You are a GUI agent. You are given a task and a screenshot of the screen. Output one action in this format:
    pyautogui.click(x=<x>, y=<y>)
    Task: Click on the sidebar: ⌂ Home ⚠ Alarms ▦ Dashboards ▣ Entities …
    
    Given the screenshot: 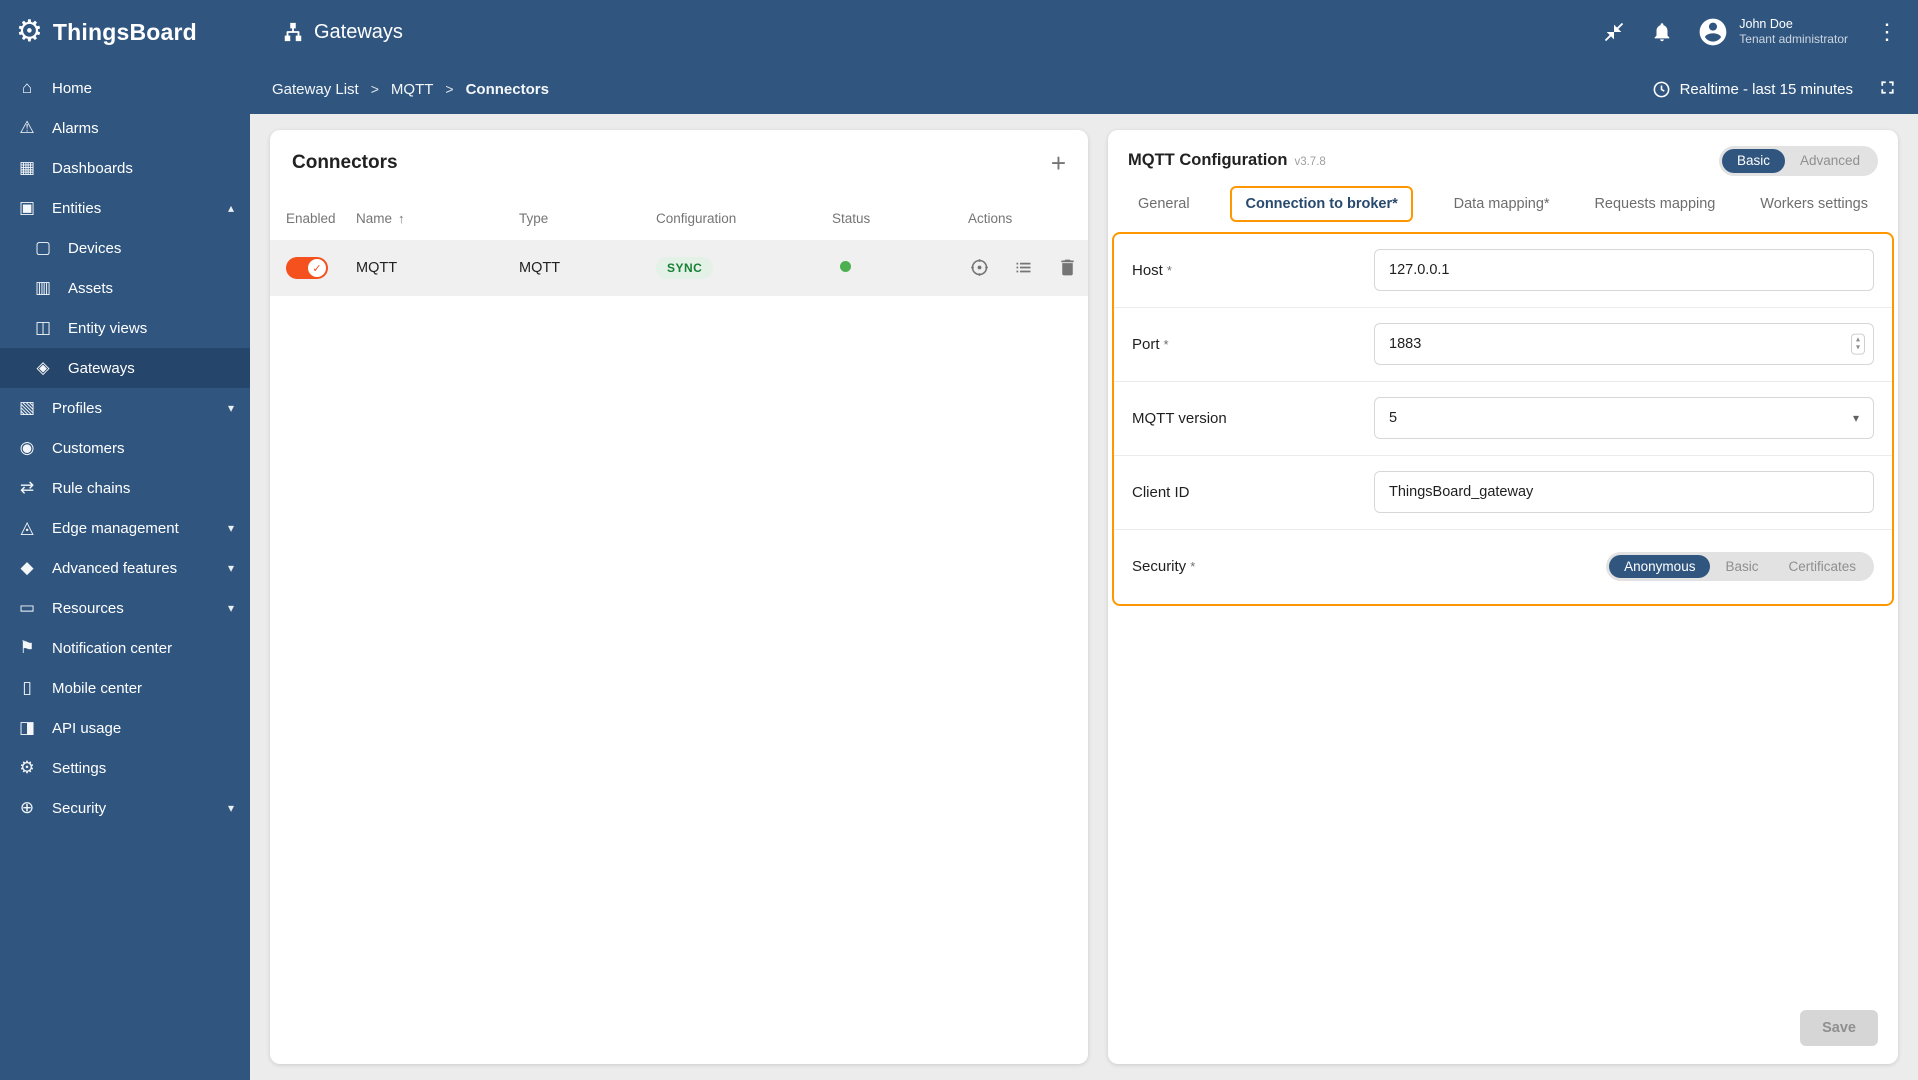 What is the action you would take?
    pyautogui.click(x=125, y=572)
    